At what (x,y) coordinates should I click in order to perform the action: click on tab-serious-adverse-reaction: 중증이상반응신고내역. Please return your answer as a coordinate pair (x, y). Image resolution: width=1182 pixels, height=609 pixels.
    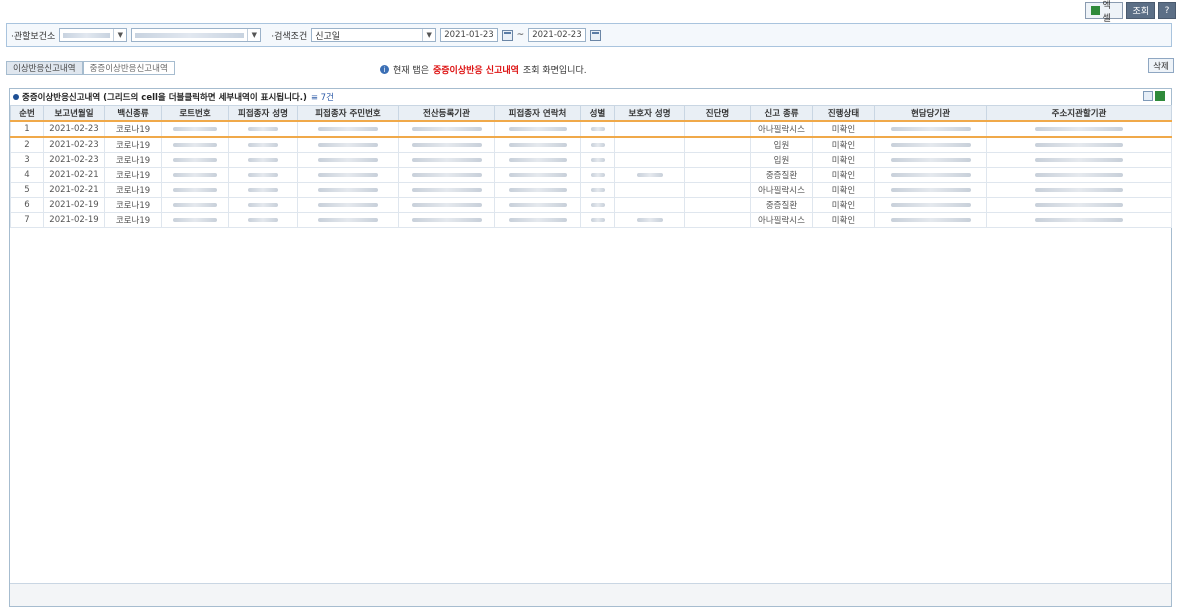
    Looking at the image, I should click on (128, 68).